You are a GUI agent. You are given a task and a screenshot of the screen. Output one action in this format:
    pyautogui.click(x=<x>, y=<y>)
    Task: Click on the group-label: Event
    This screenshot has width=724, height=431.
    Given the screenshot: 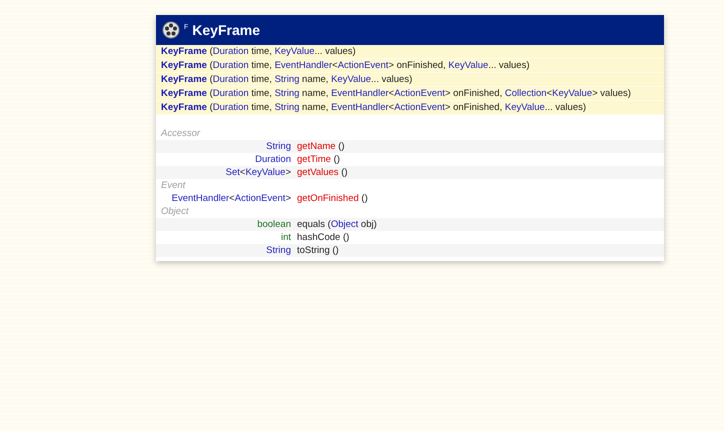 What is the action you would take?
    pyautogui.click(x=173, y=185)
    